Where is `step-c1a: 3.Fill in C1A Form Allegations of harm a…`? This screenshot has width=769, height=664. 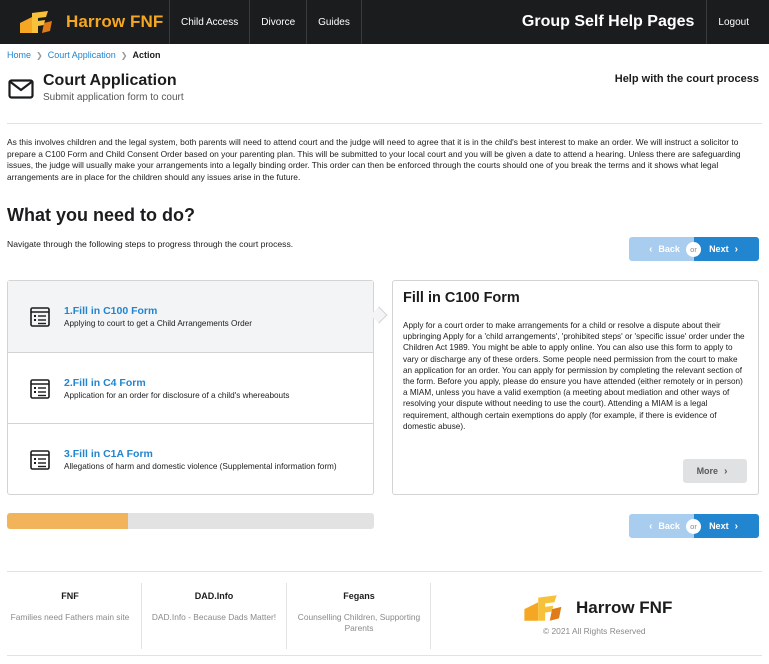 step-c1a: 3.Fill in C1A Form Allegations of harm a… is located at coordinates (190, 459).